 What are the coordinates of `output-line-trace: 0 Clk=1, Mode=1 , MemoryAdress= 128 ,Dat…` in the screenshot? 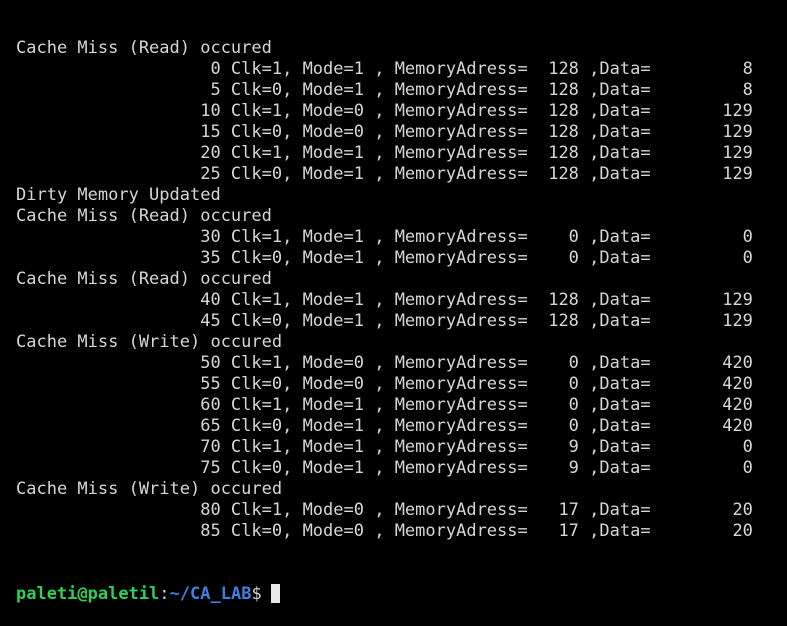 It's located at (384, 69).